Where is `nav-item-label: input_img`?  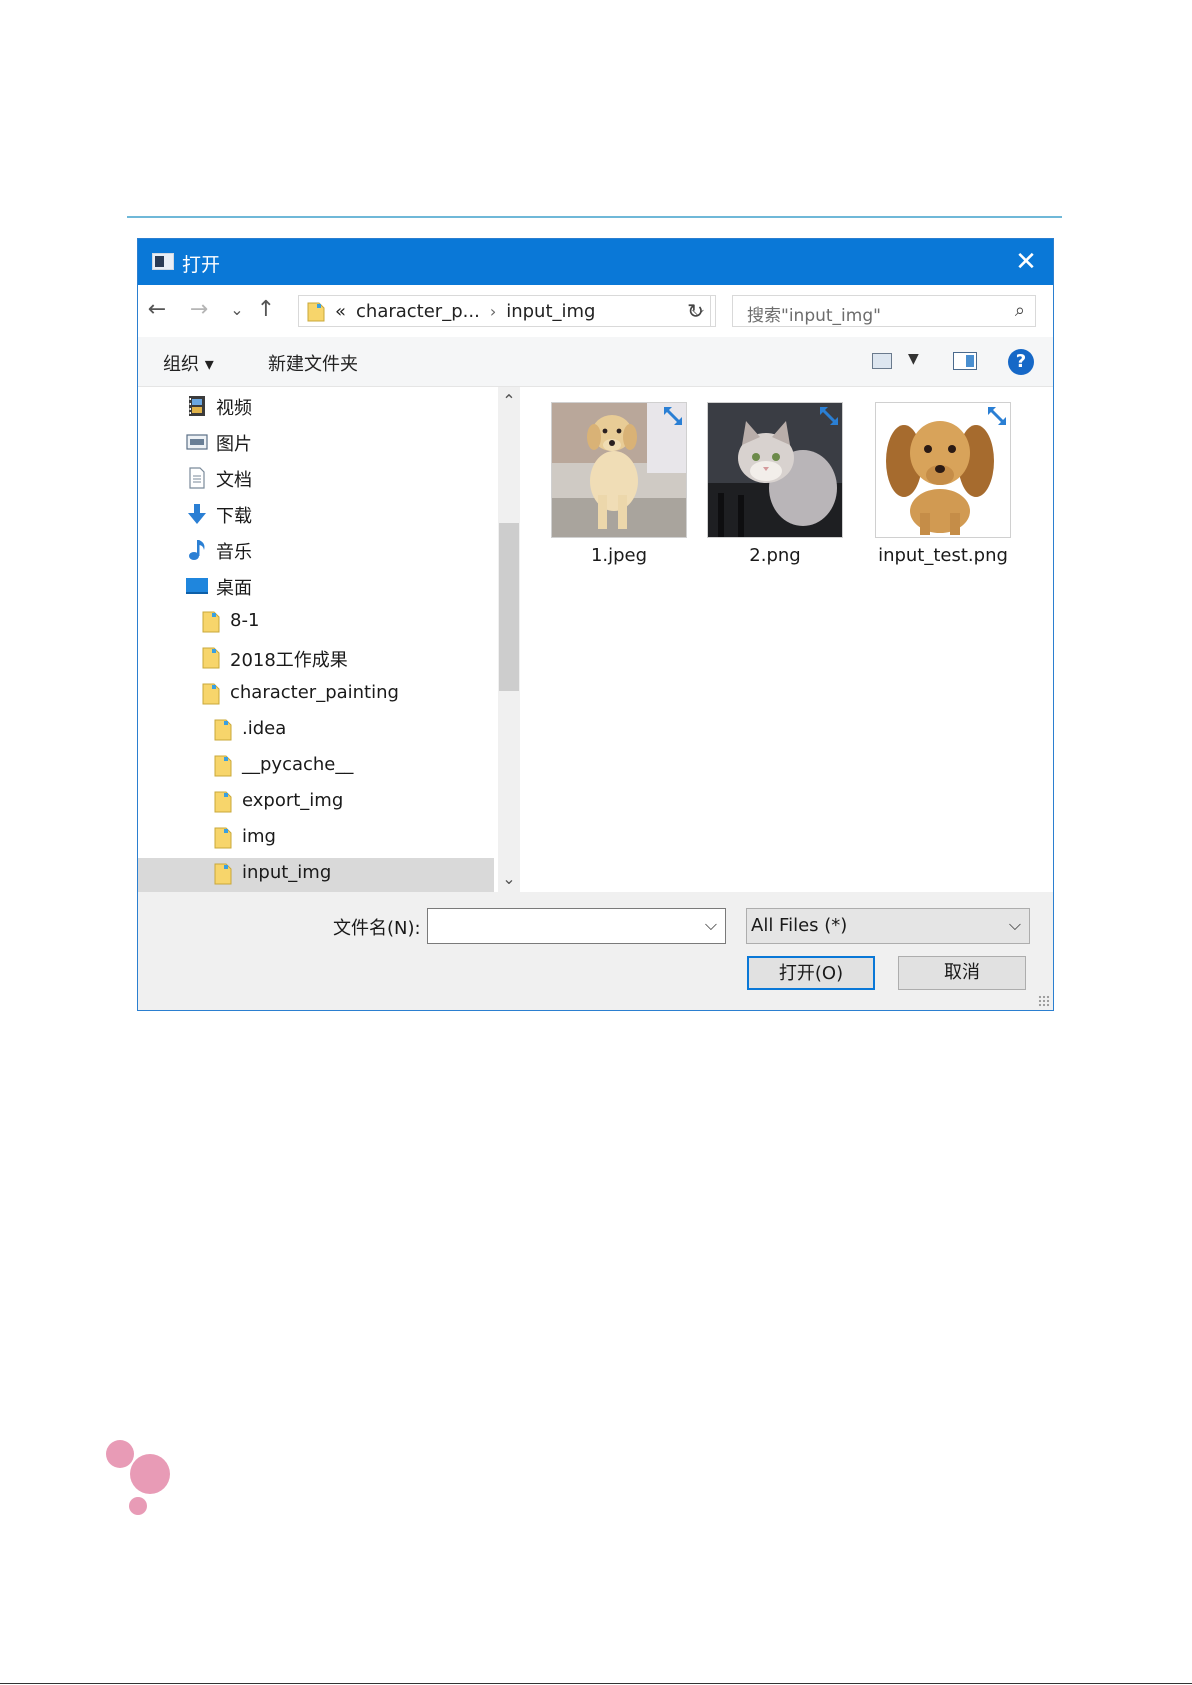 nav-item-label: input_img is located at coordinates (287, 872).